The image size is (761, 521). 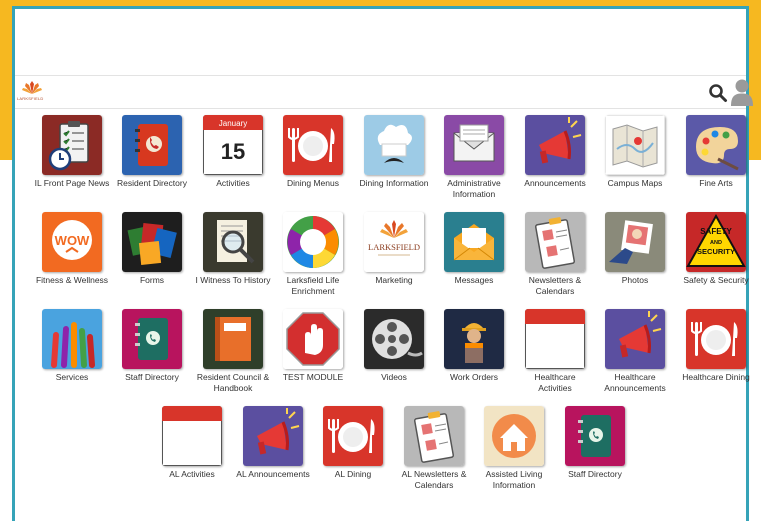 I want to click on module-label: Resident Directory, so click(x=152, y=183).